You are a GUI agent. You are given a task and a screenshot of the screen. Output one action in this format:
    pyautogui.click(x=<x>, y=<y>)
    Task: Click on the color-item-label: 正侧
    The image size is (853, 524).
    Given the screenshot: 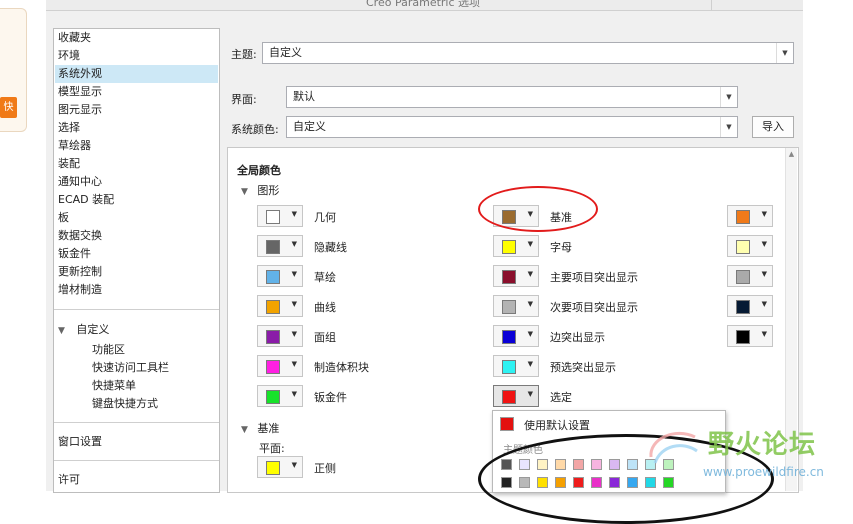 What is the action you would take?
    pyautogui.click(x=325, y=468)
    